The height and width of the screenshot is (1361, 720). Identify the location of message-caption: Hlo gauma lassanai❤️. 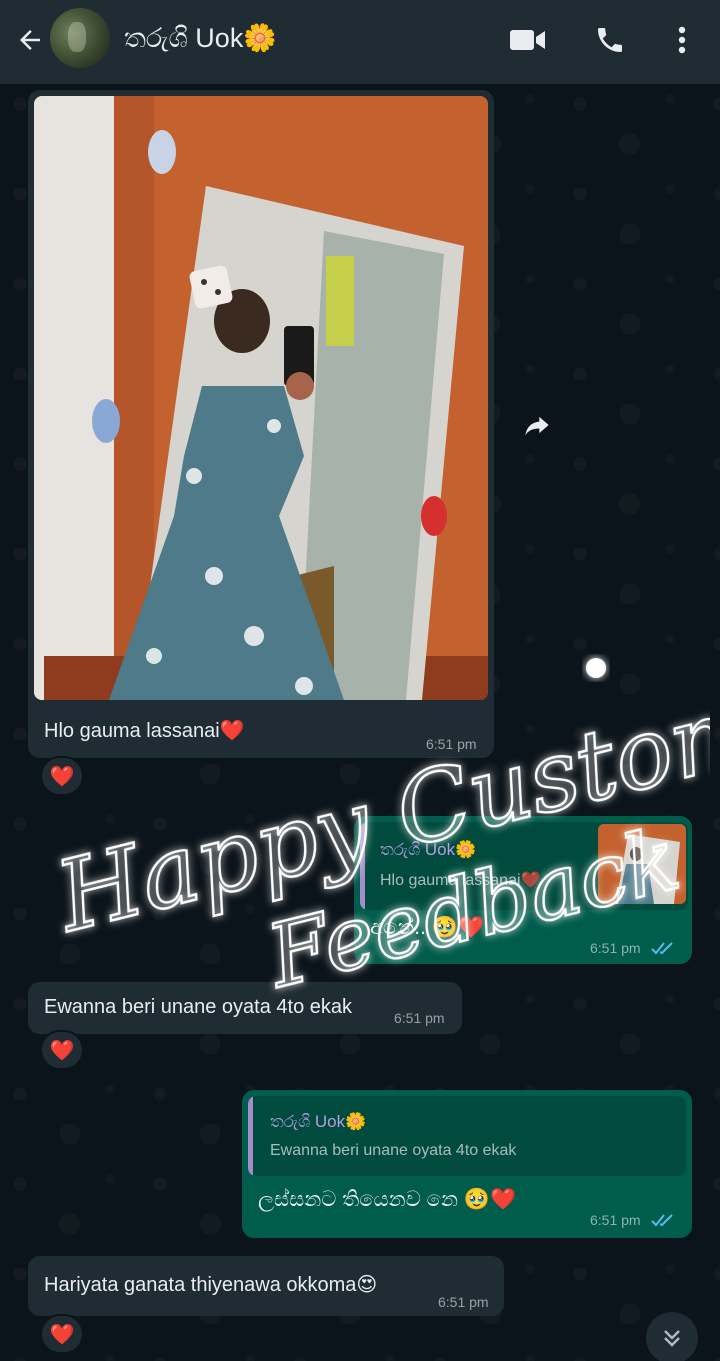
(144, 731).